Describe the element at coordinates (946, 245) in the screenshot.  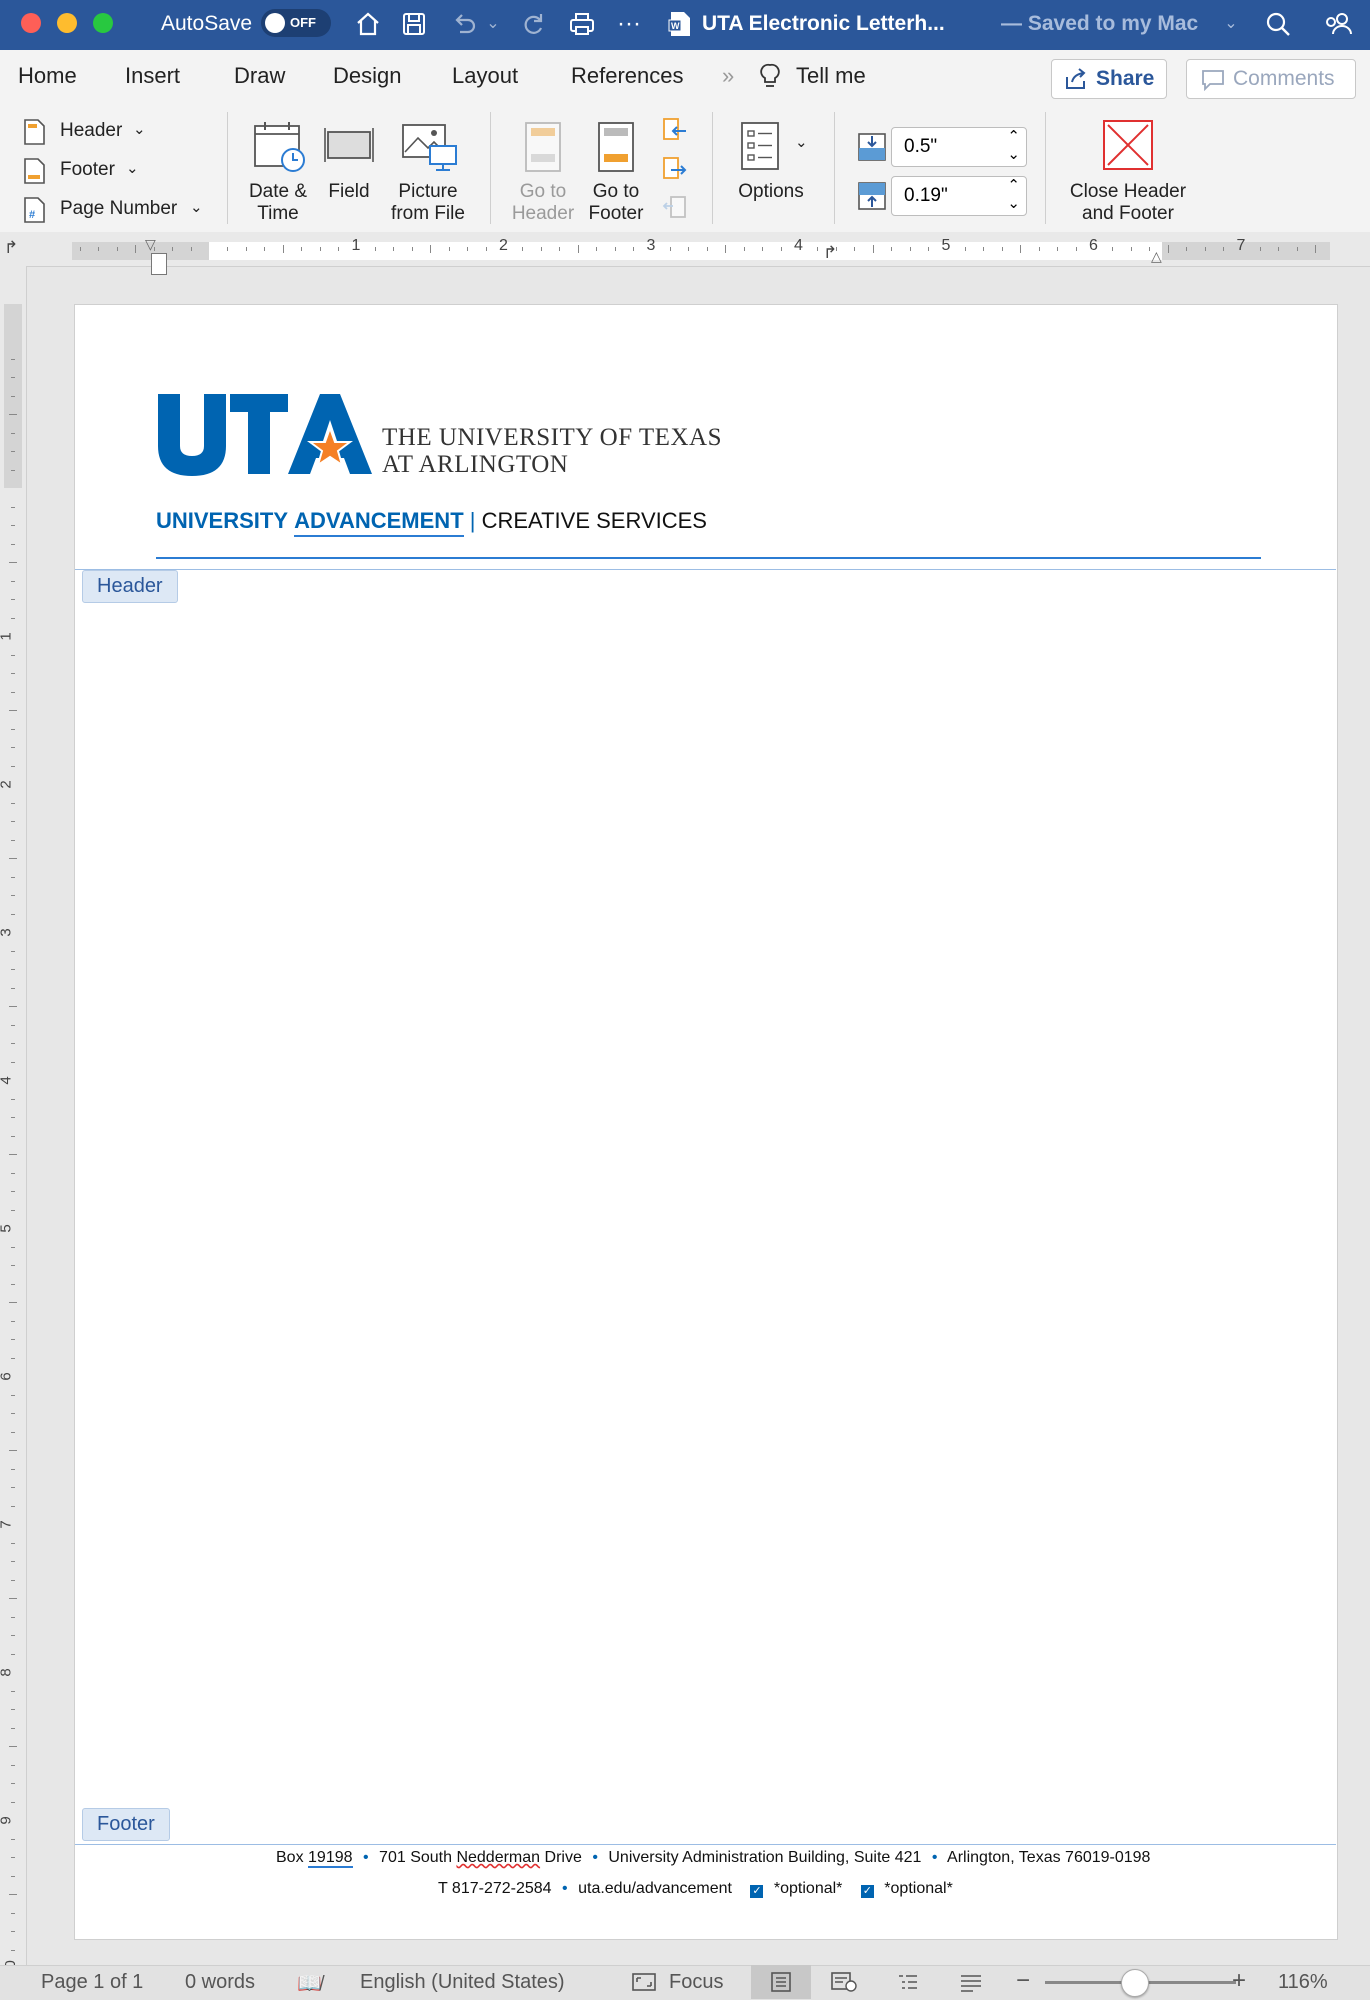
I see `ruler-number: 5` at that location.